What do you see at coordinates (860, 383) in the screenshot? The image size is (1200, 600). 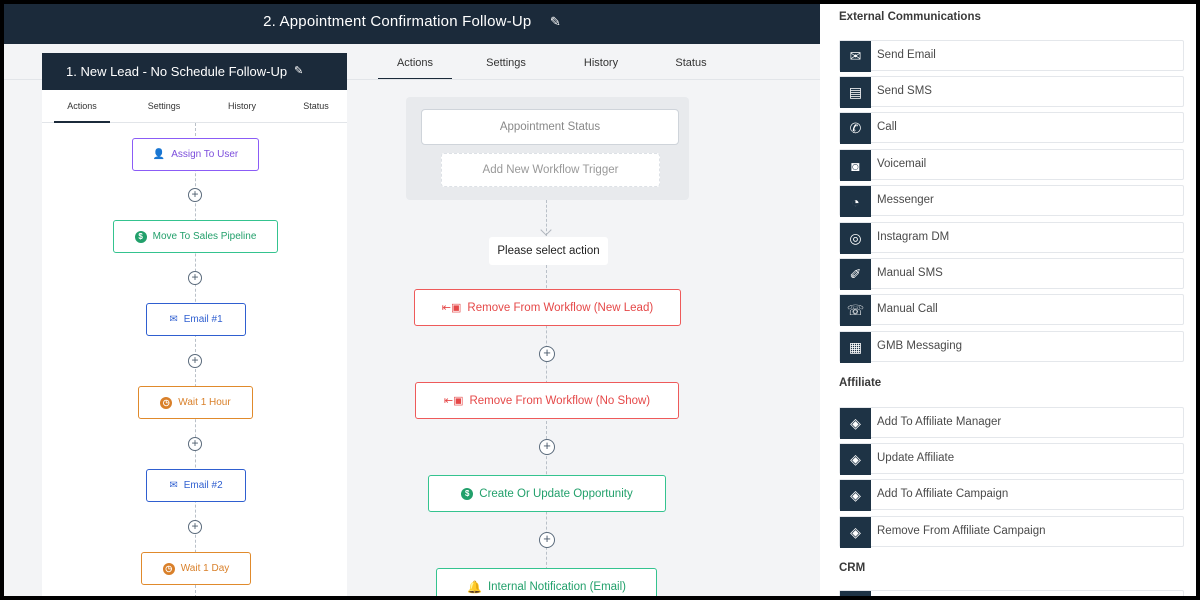 I see `section-title-affiliate: Affiliate` at bounding box center [860, 383].